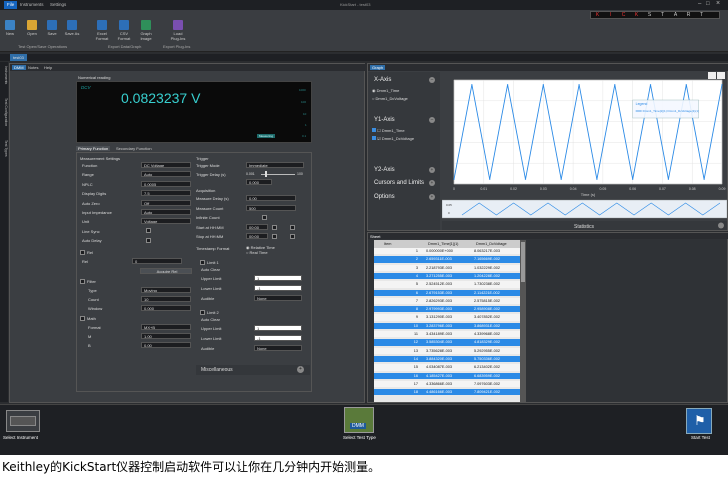  What do you see at coordinates (166, 299) in the screenshot?
I see `filter-field-1: 10` at bounding box center [166, 299].